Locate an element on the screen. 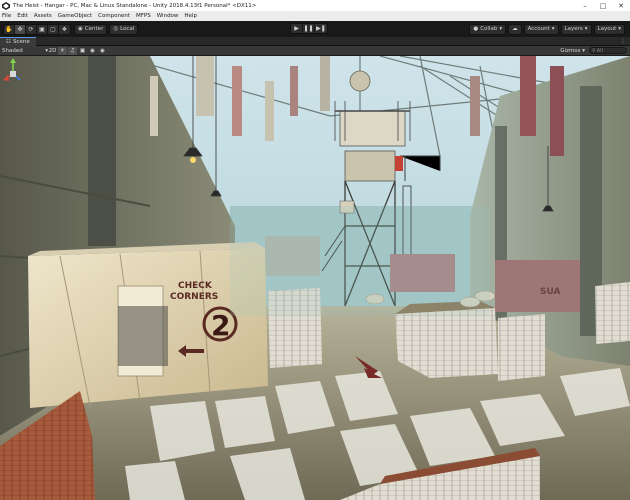  collab-button: ● Collab ▾ is located at coordinates (488, 29).